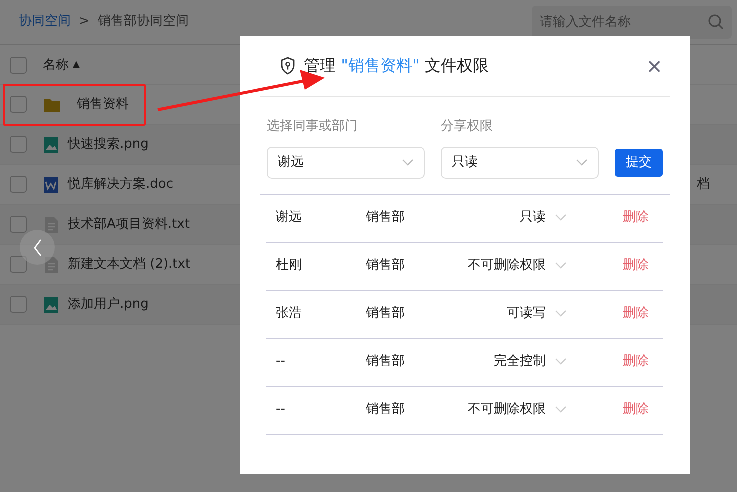  What do you see at coordinates (288, 66) in the screenshot?
I see `shield-key-icon` at bounding box center [288, 66].